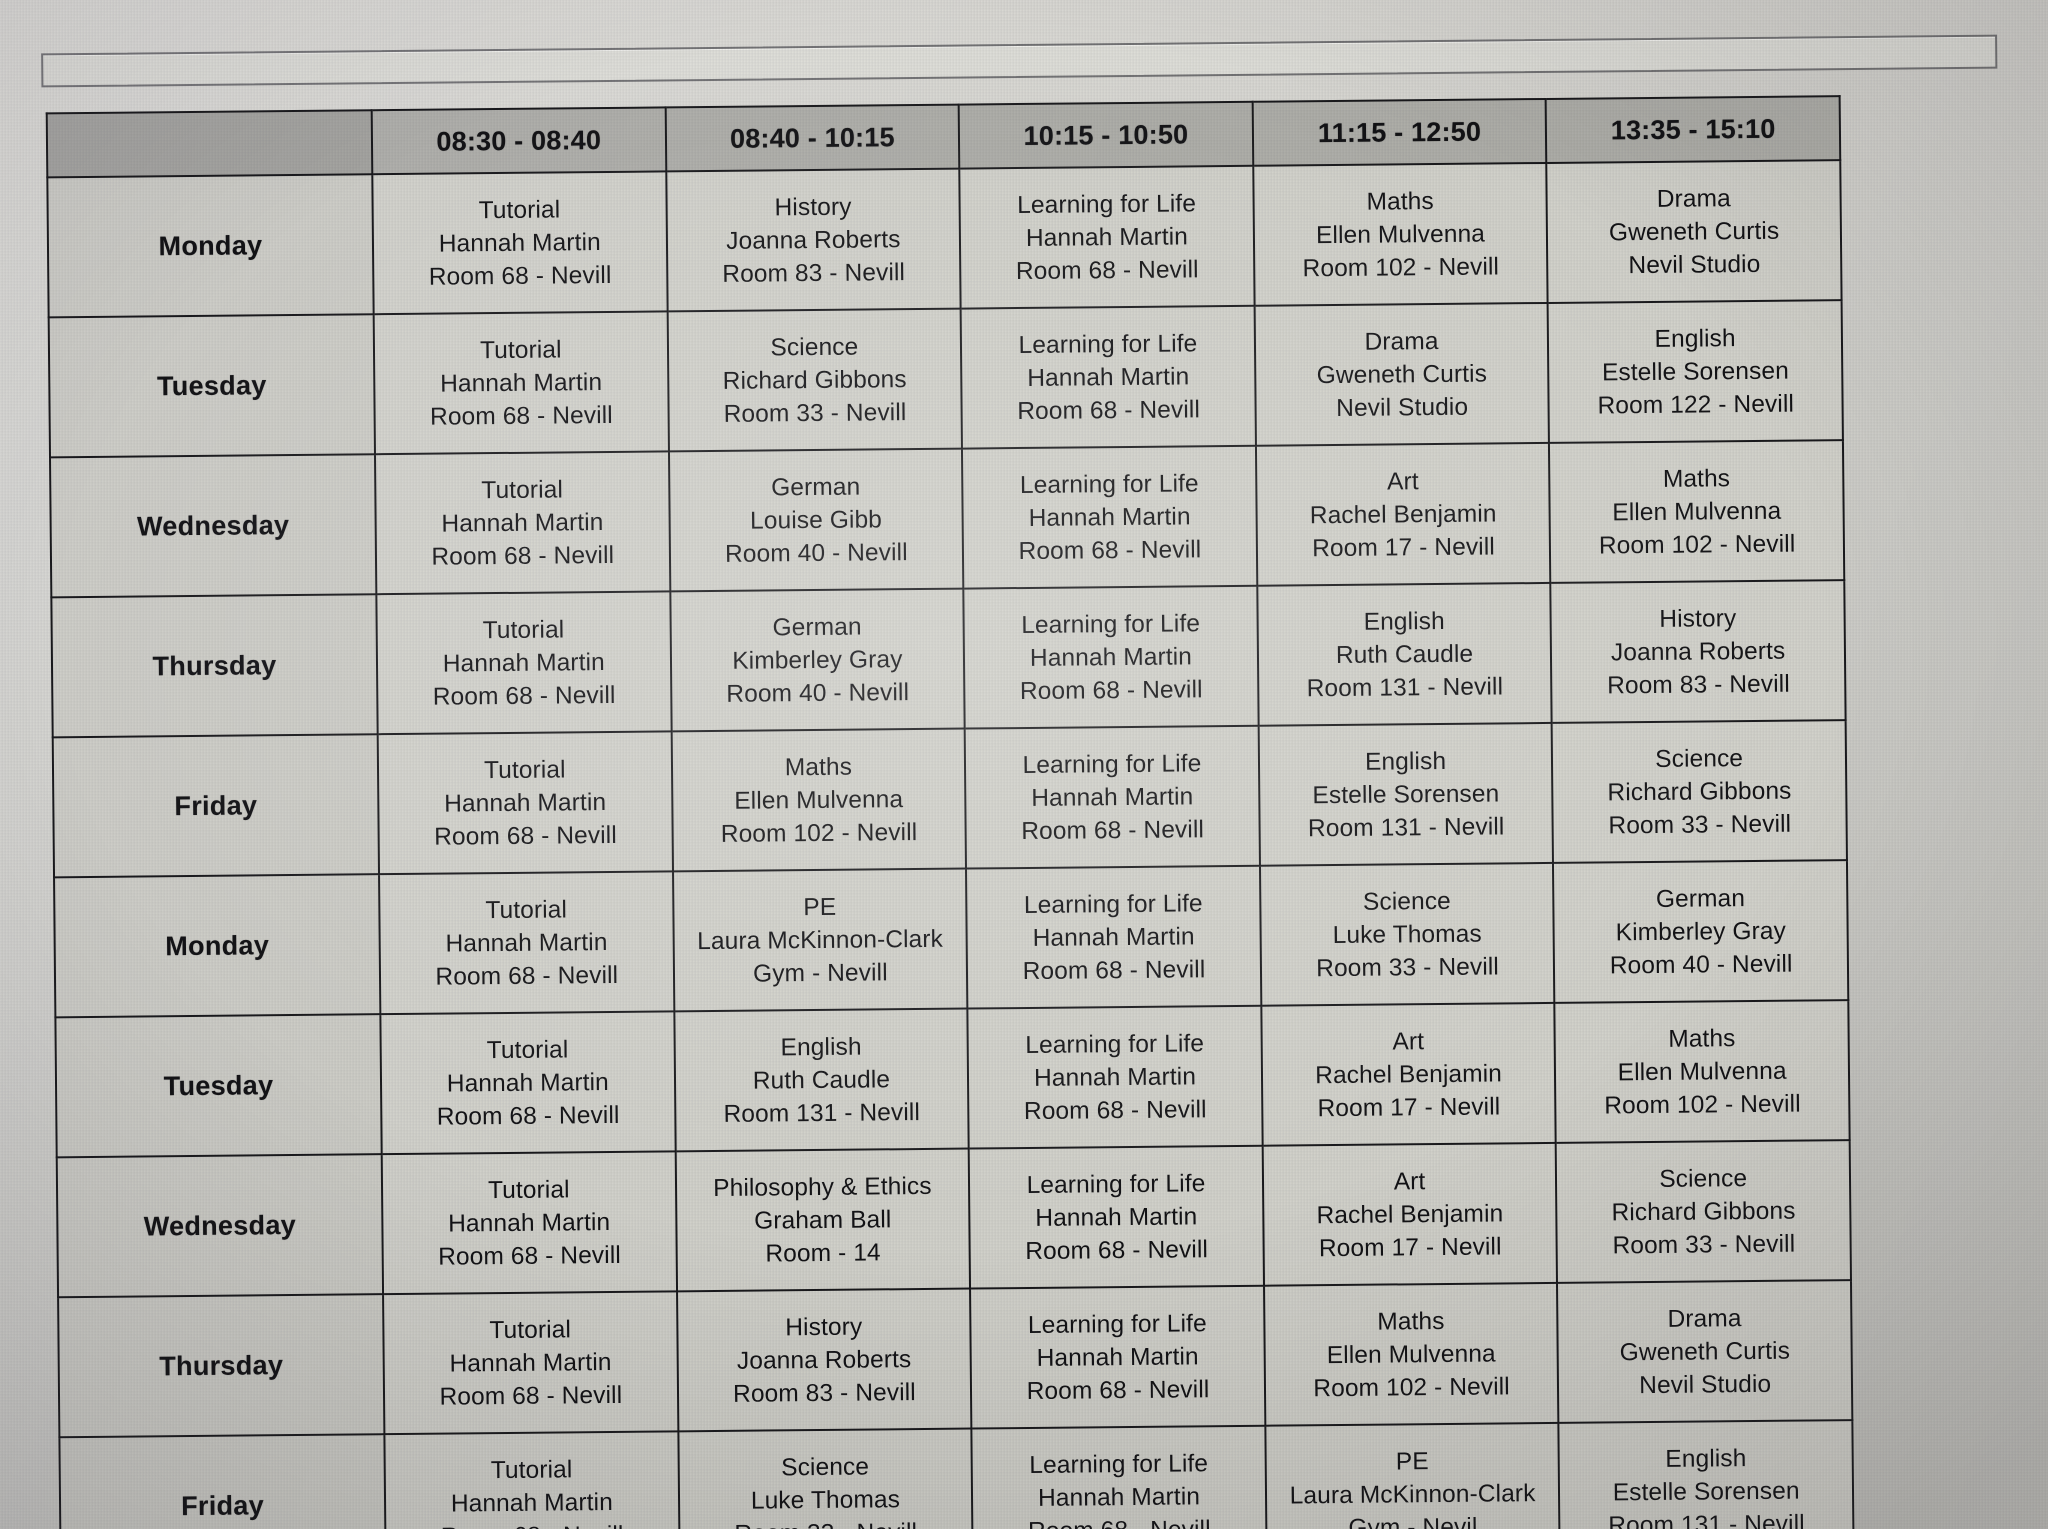 This screenshot has height=1529, width=2048. I want to click on lesson-cell-r5-c3: Science Luke Thomas Room 33 - Nevill, so click(1407, 934).